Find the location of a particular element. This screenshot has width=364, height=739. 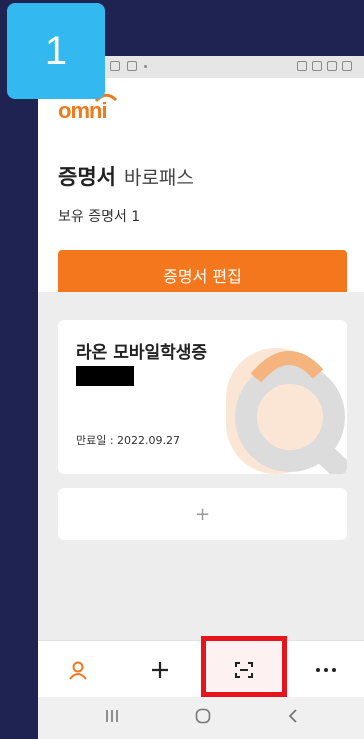

card-title: 라온 모바일학생증 is located at coordinates (142, 353).